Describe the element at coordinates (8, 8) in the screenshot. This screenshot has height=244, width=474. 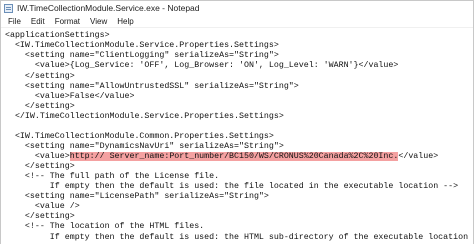
I see `notepad-icon` at that location.